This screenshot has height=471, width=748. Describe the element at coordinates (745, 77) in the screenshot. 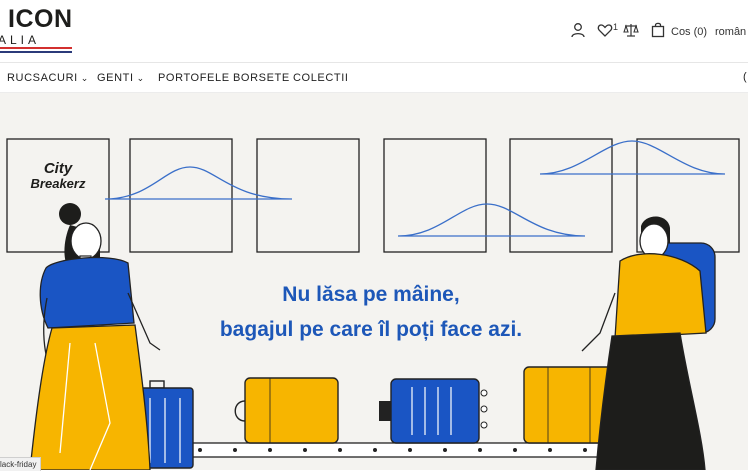

I see `nav-search-edge: (` at that location.